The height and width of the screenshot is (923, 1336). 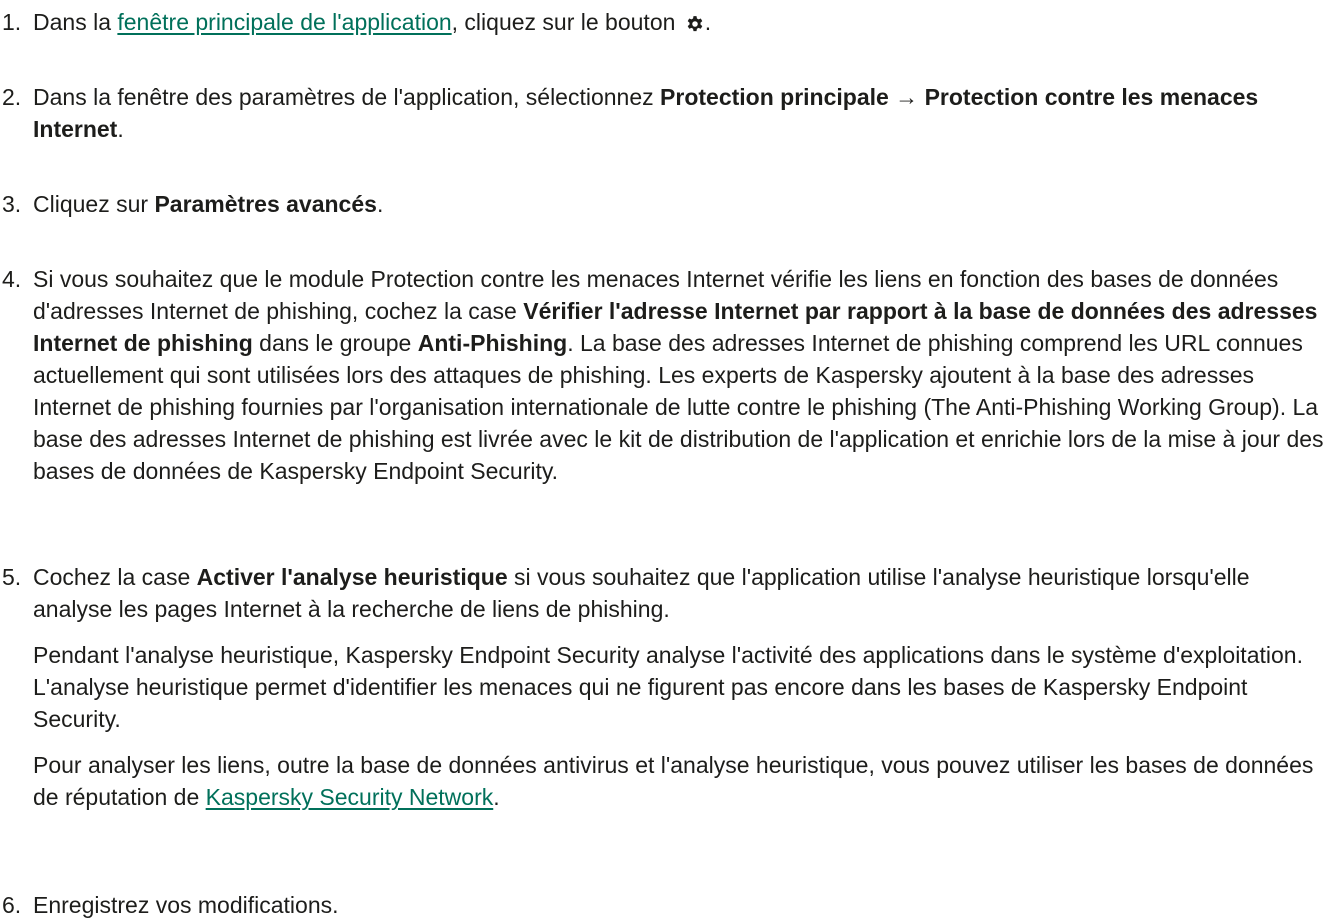 What do you see at coordinates (94, 204) in the screenshot?
I see `text: Cliquez sur` at bounding box center [94, 204].